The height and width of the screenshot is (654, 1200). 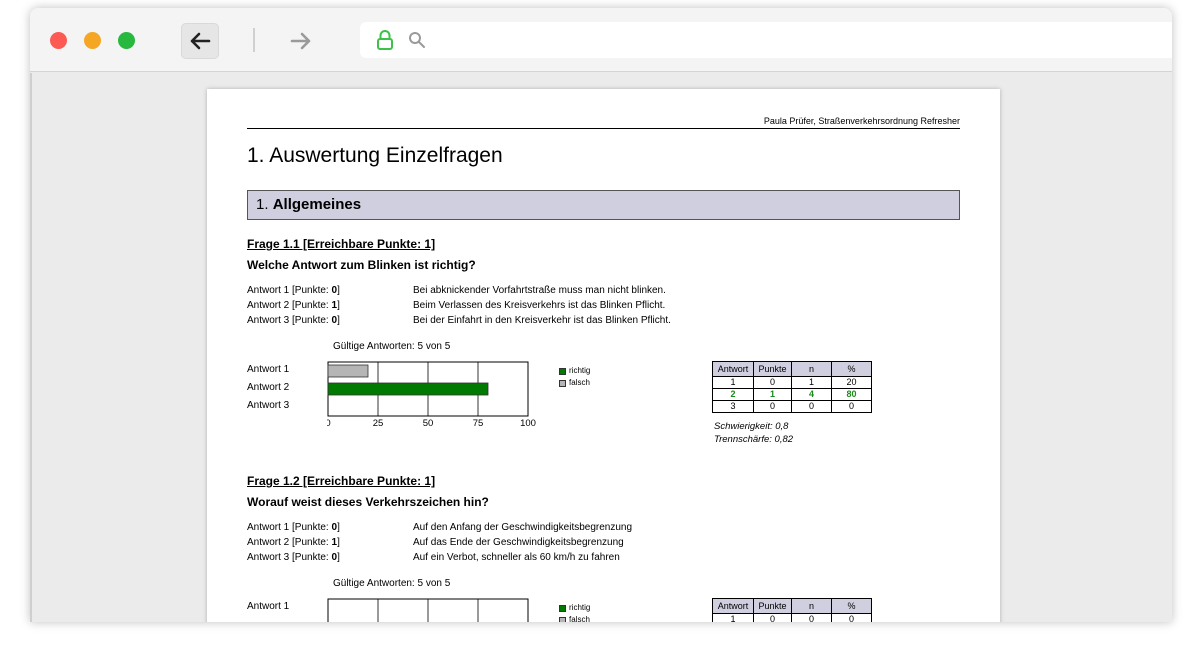 I want to click on browser-toolbar, so click(x=601, y=40).